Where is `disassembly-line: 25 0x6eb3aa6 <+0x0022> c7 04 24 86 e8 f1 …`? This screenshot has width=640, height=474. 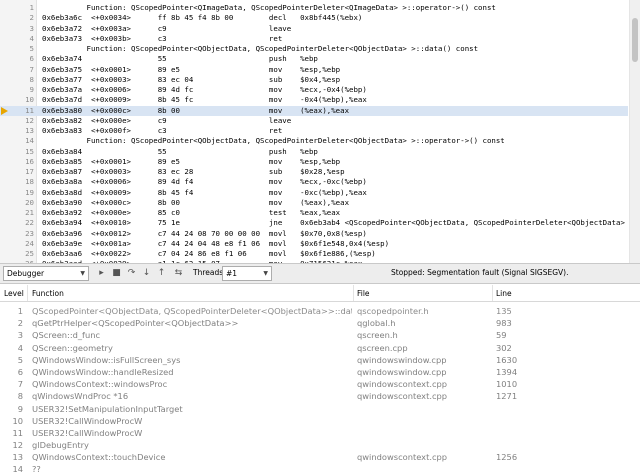
disassembly-line: 25 0x6eb3aa6 <+0x0022> c7 04 24 86 e8 f1 … is located at coordinates (314, 254).